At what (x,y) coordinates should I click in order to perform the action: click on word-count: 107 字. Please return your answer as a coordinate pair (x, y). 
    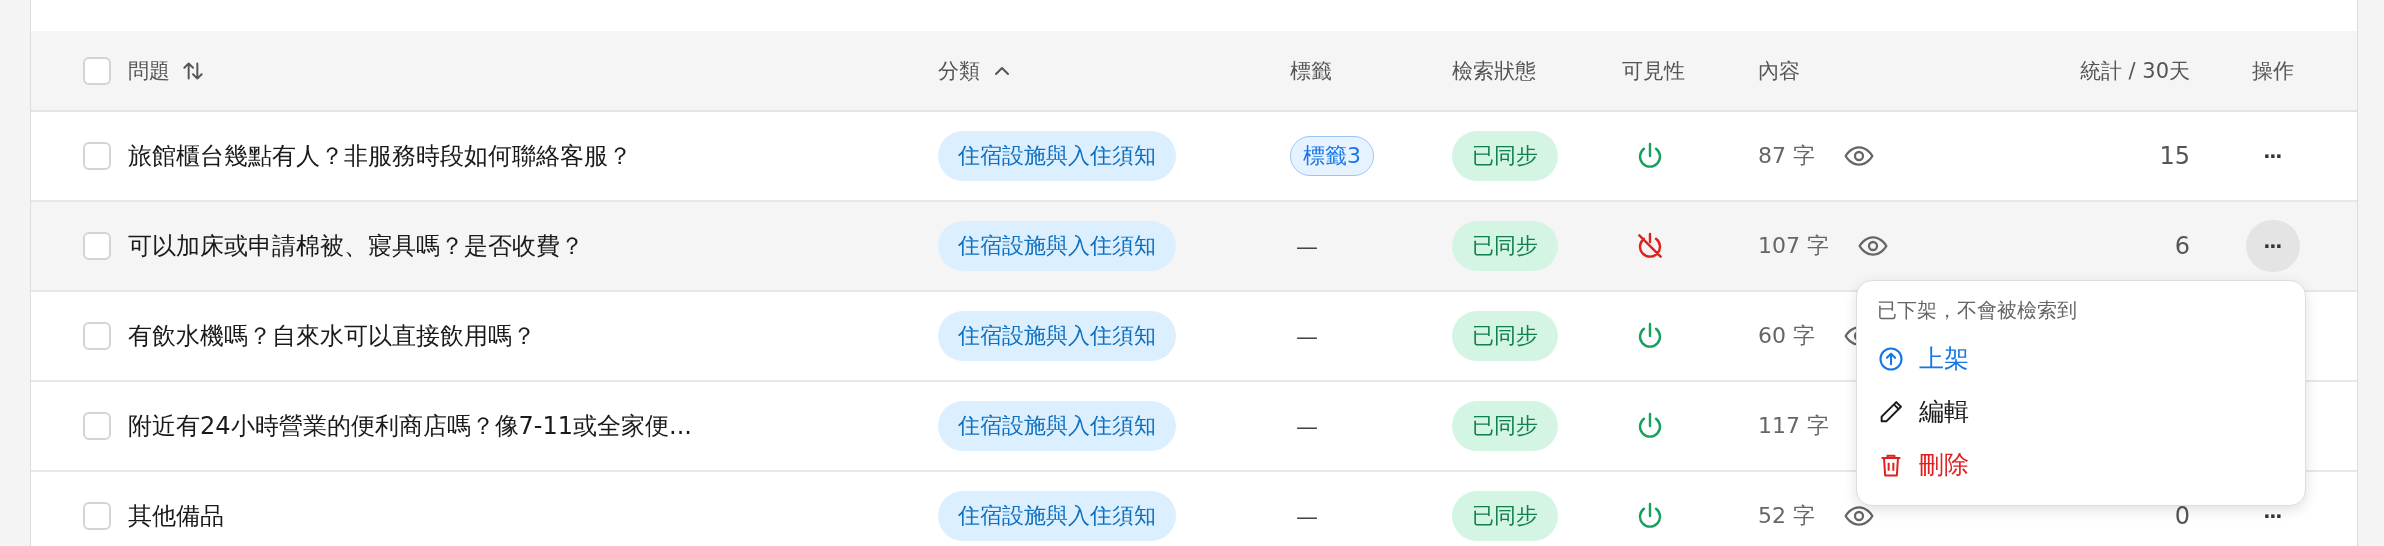
    Looking at the image, I should click on (1793, 246).